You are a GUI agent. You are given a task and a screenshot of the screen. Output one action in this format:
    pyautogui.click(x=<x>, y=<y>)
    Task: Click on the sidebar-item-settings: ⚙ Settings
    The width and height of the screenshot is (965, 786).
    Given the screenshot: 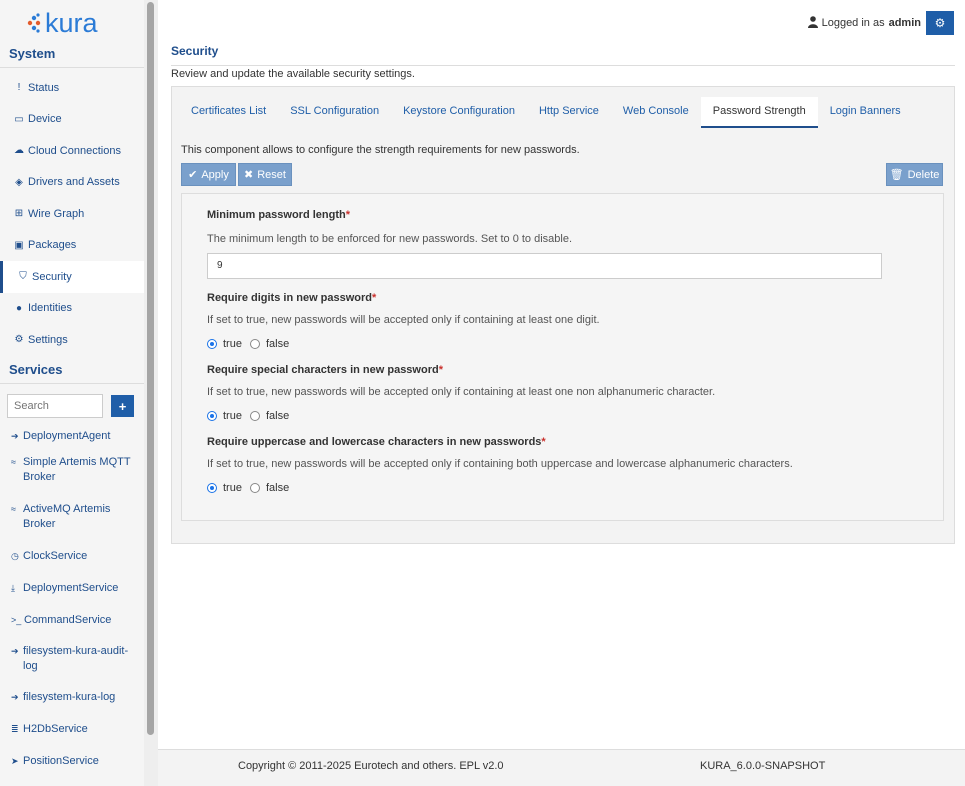 What is the action you would take?
    pyautogui.click(x=72, y=340)
    